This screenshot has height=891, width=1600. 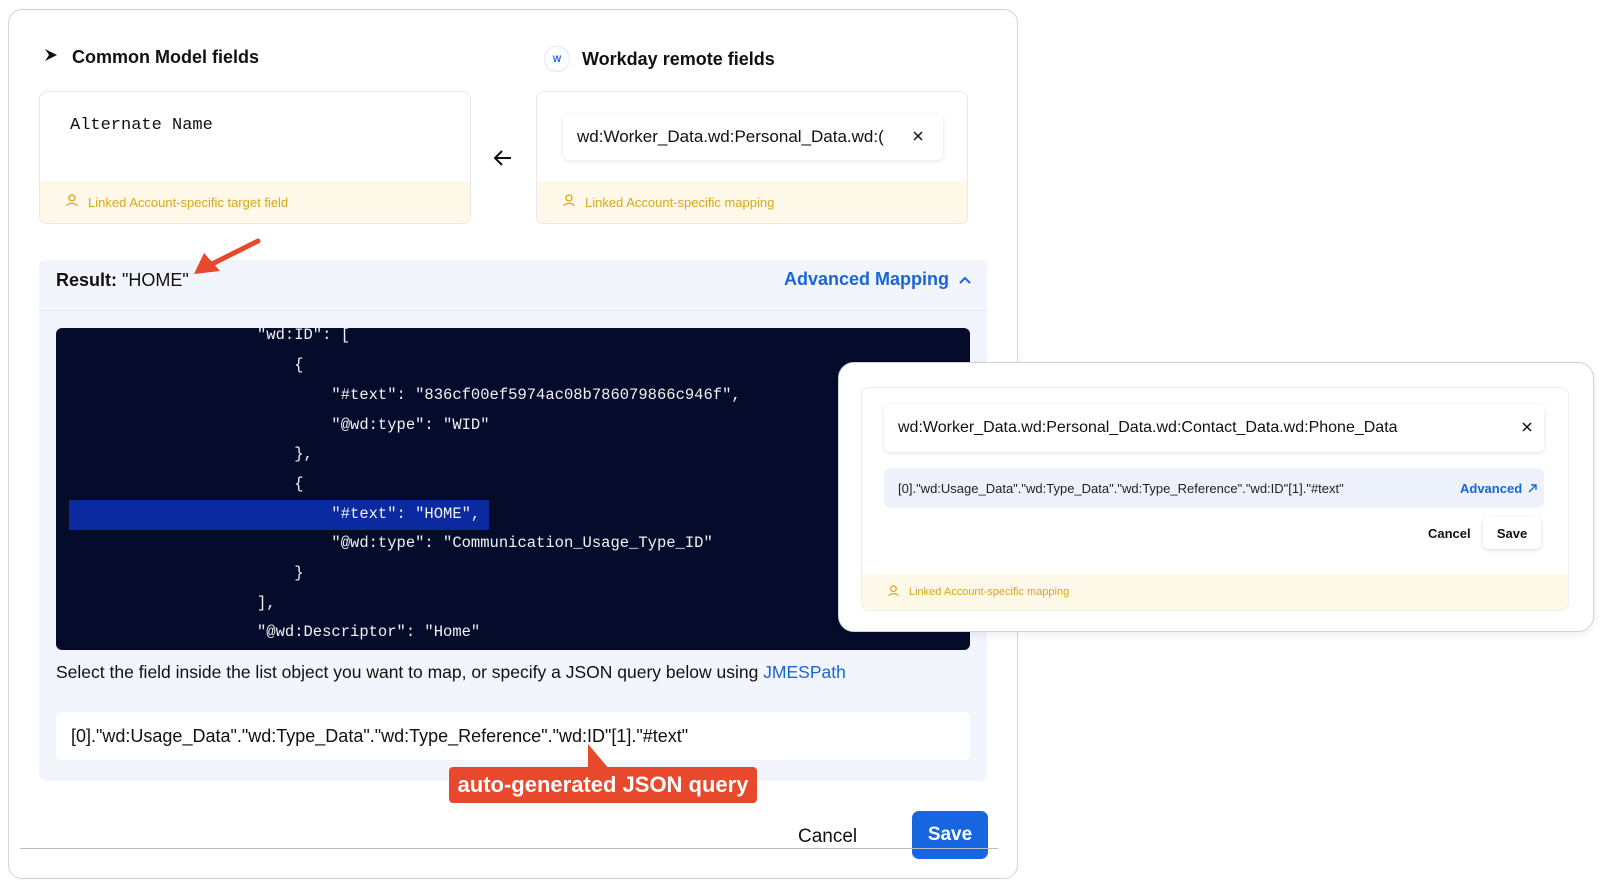 I want to click on json-query-input, so click(x=513, y=736).